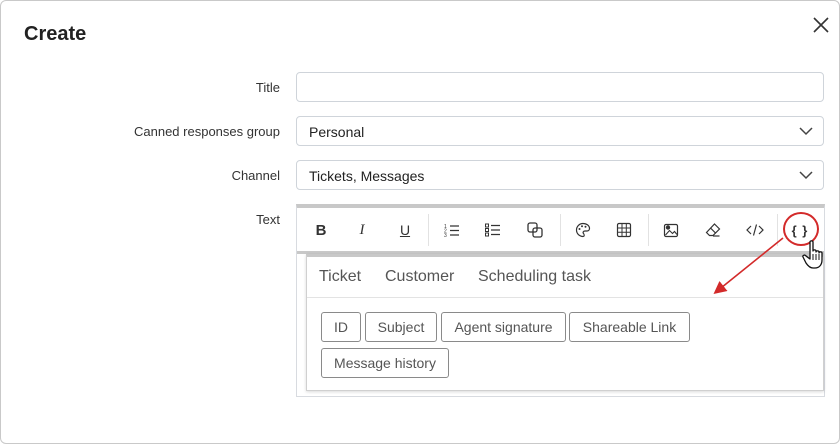 The image size is (840, 444). Describe the element at coordinates (255, 175) in the screenshot. I see `channel-label: Channel` at that location.